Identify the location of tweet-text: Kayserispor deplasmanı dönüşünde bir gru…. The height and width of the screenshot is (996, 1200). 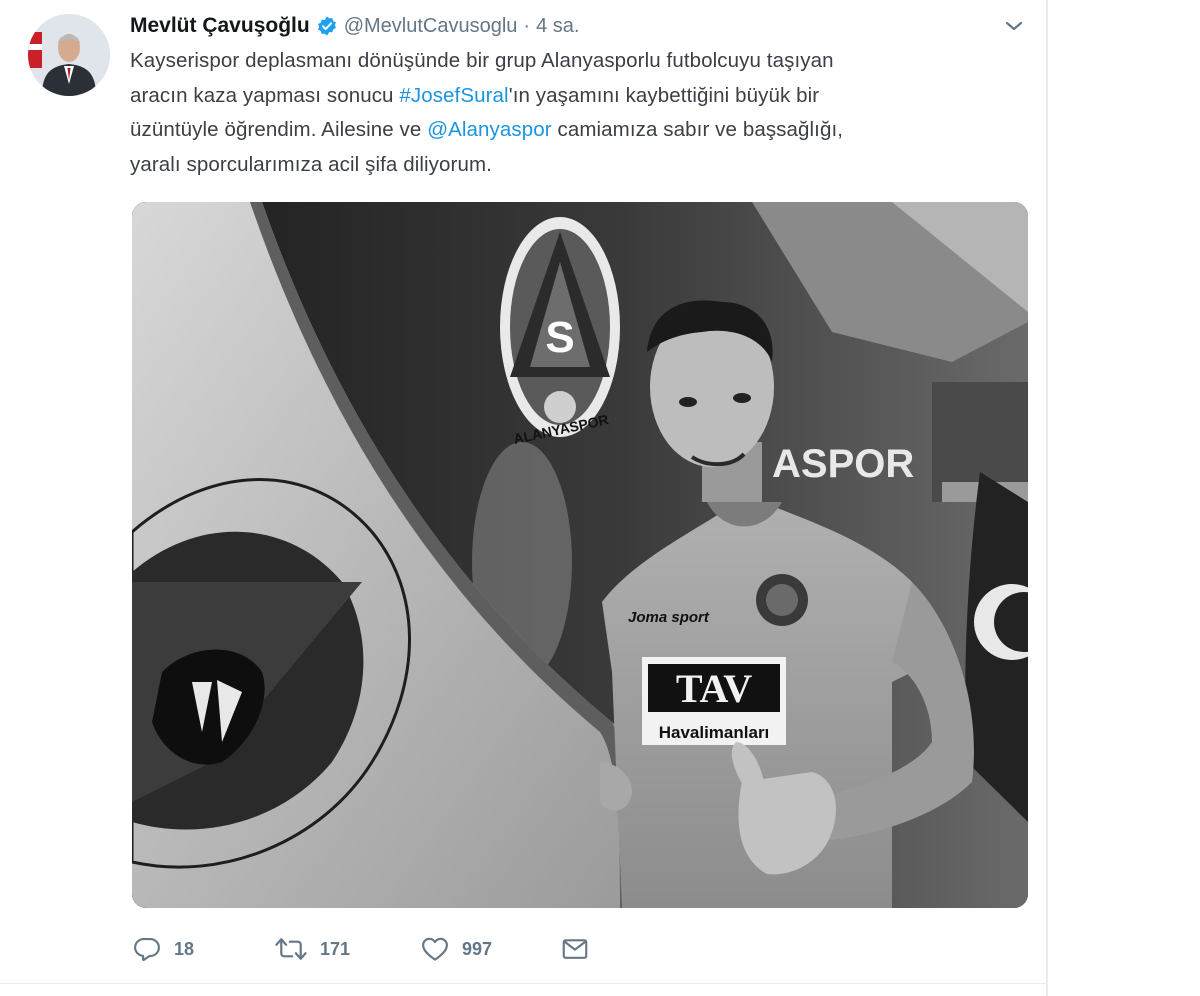
(570, 113).